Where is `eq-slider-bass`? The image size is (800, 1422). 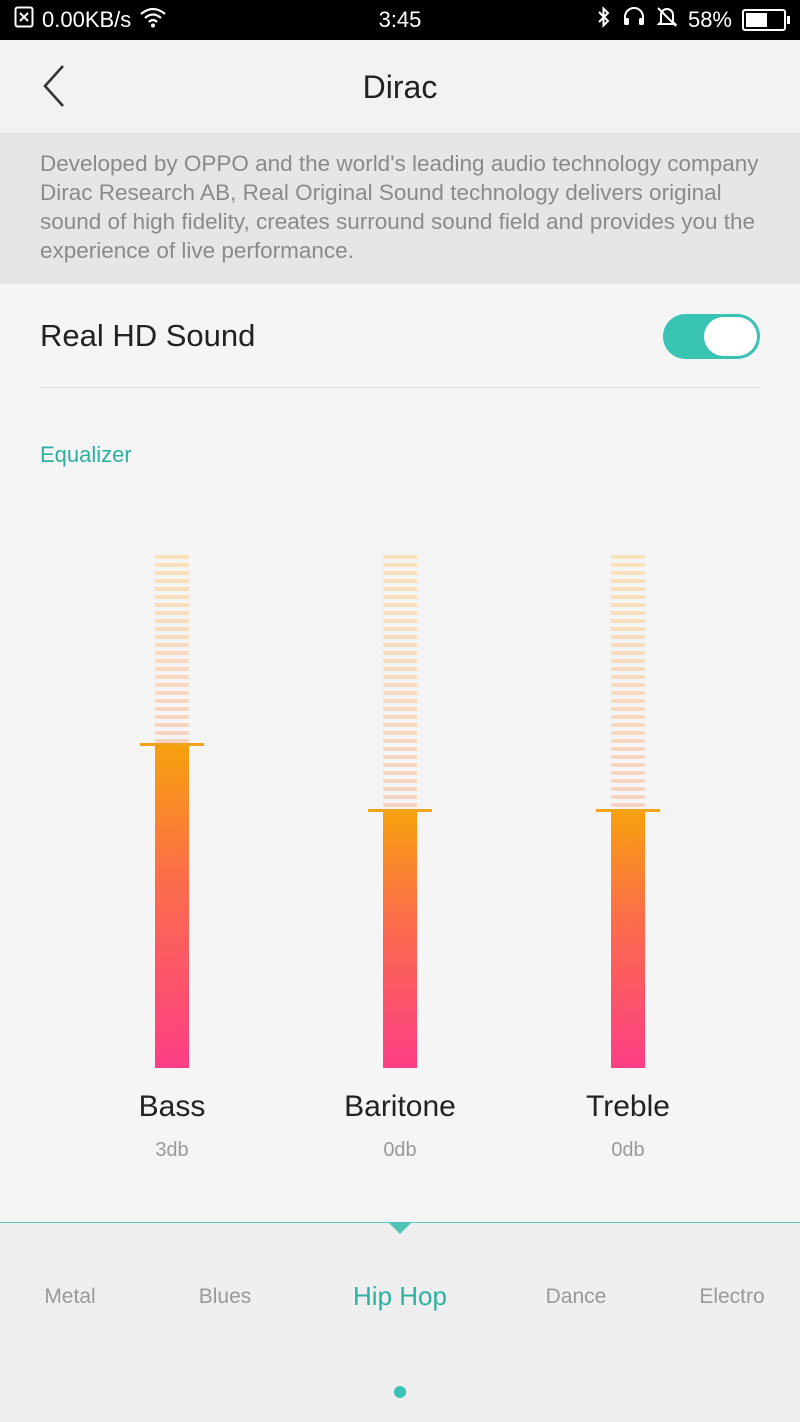 eq-slider-bass is located at coordinates (172, 811).